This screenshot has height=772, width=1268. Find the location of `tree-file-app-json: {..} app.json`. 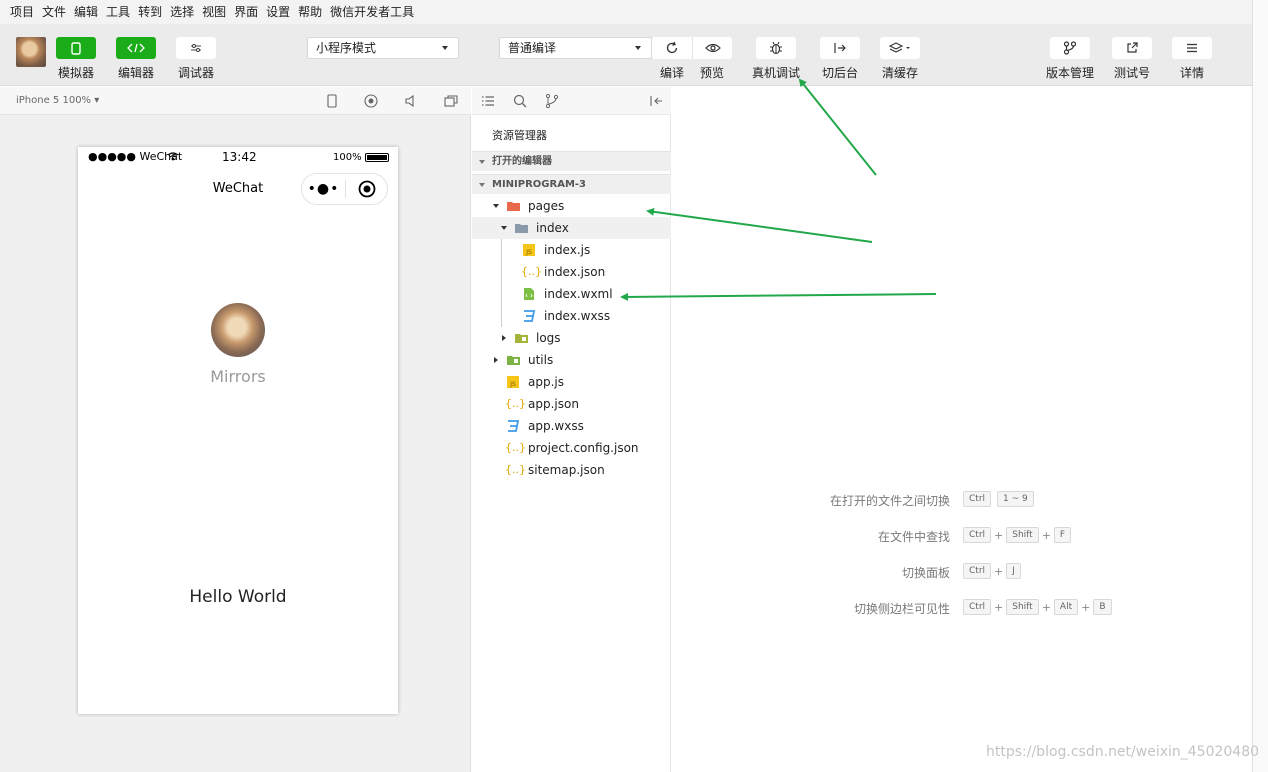

tree-file-app-json: {..} app.json is located at coordinates (571, 404).